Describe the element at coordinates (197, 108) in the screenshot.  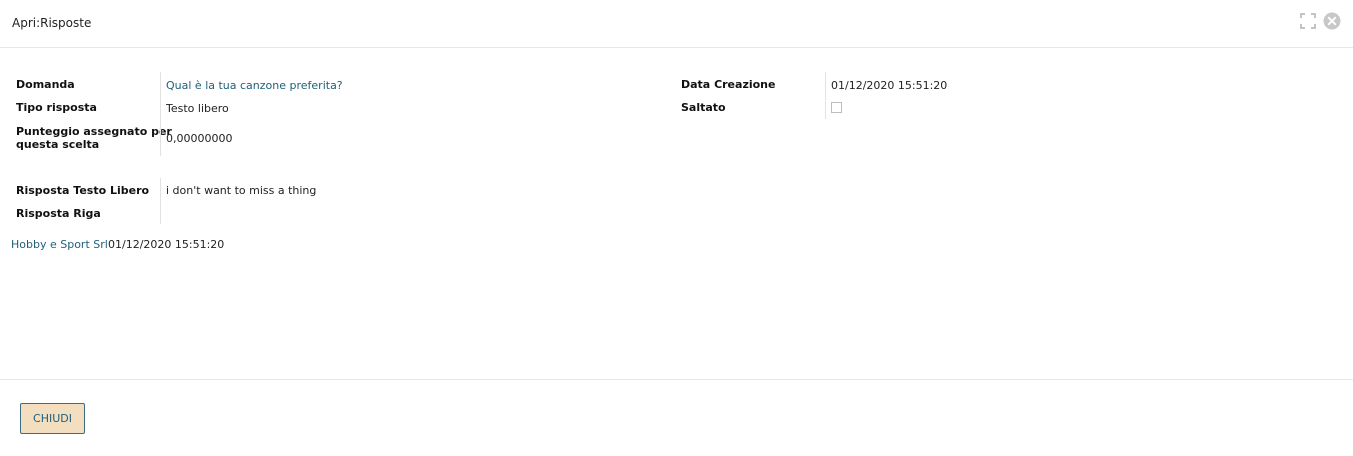
I see `tipo-risposta-value: Testo libero` at that location.